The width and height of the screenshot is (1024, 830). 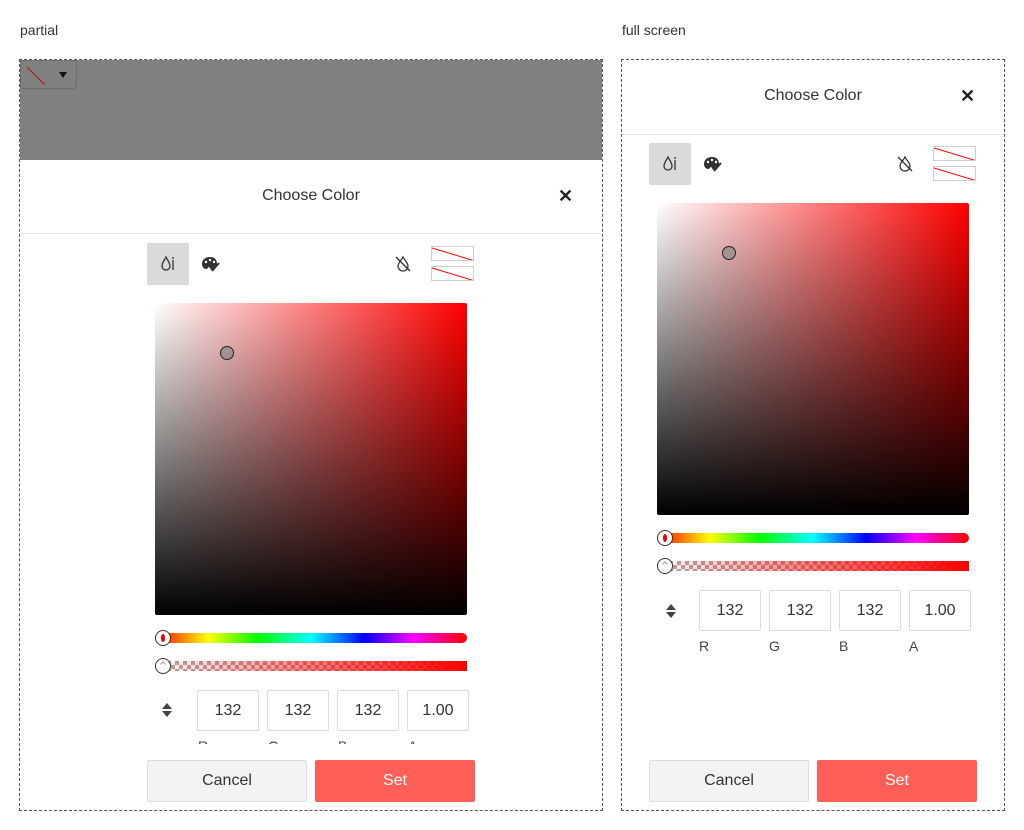 What do you see at coordinates (63, 75) in the screenshot?
I see `caret-down-icon` at bounding box center [63, 75].